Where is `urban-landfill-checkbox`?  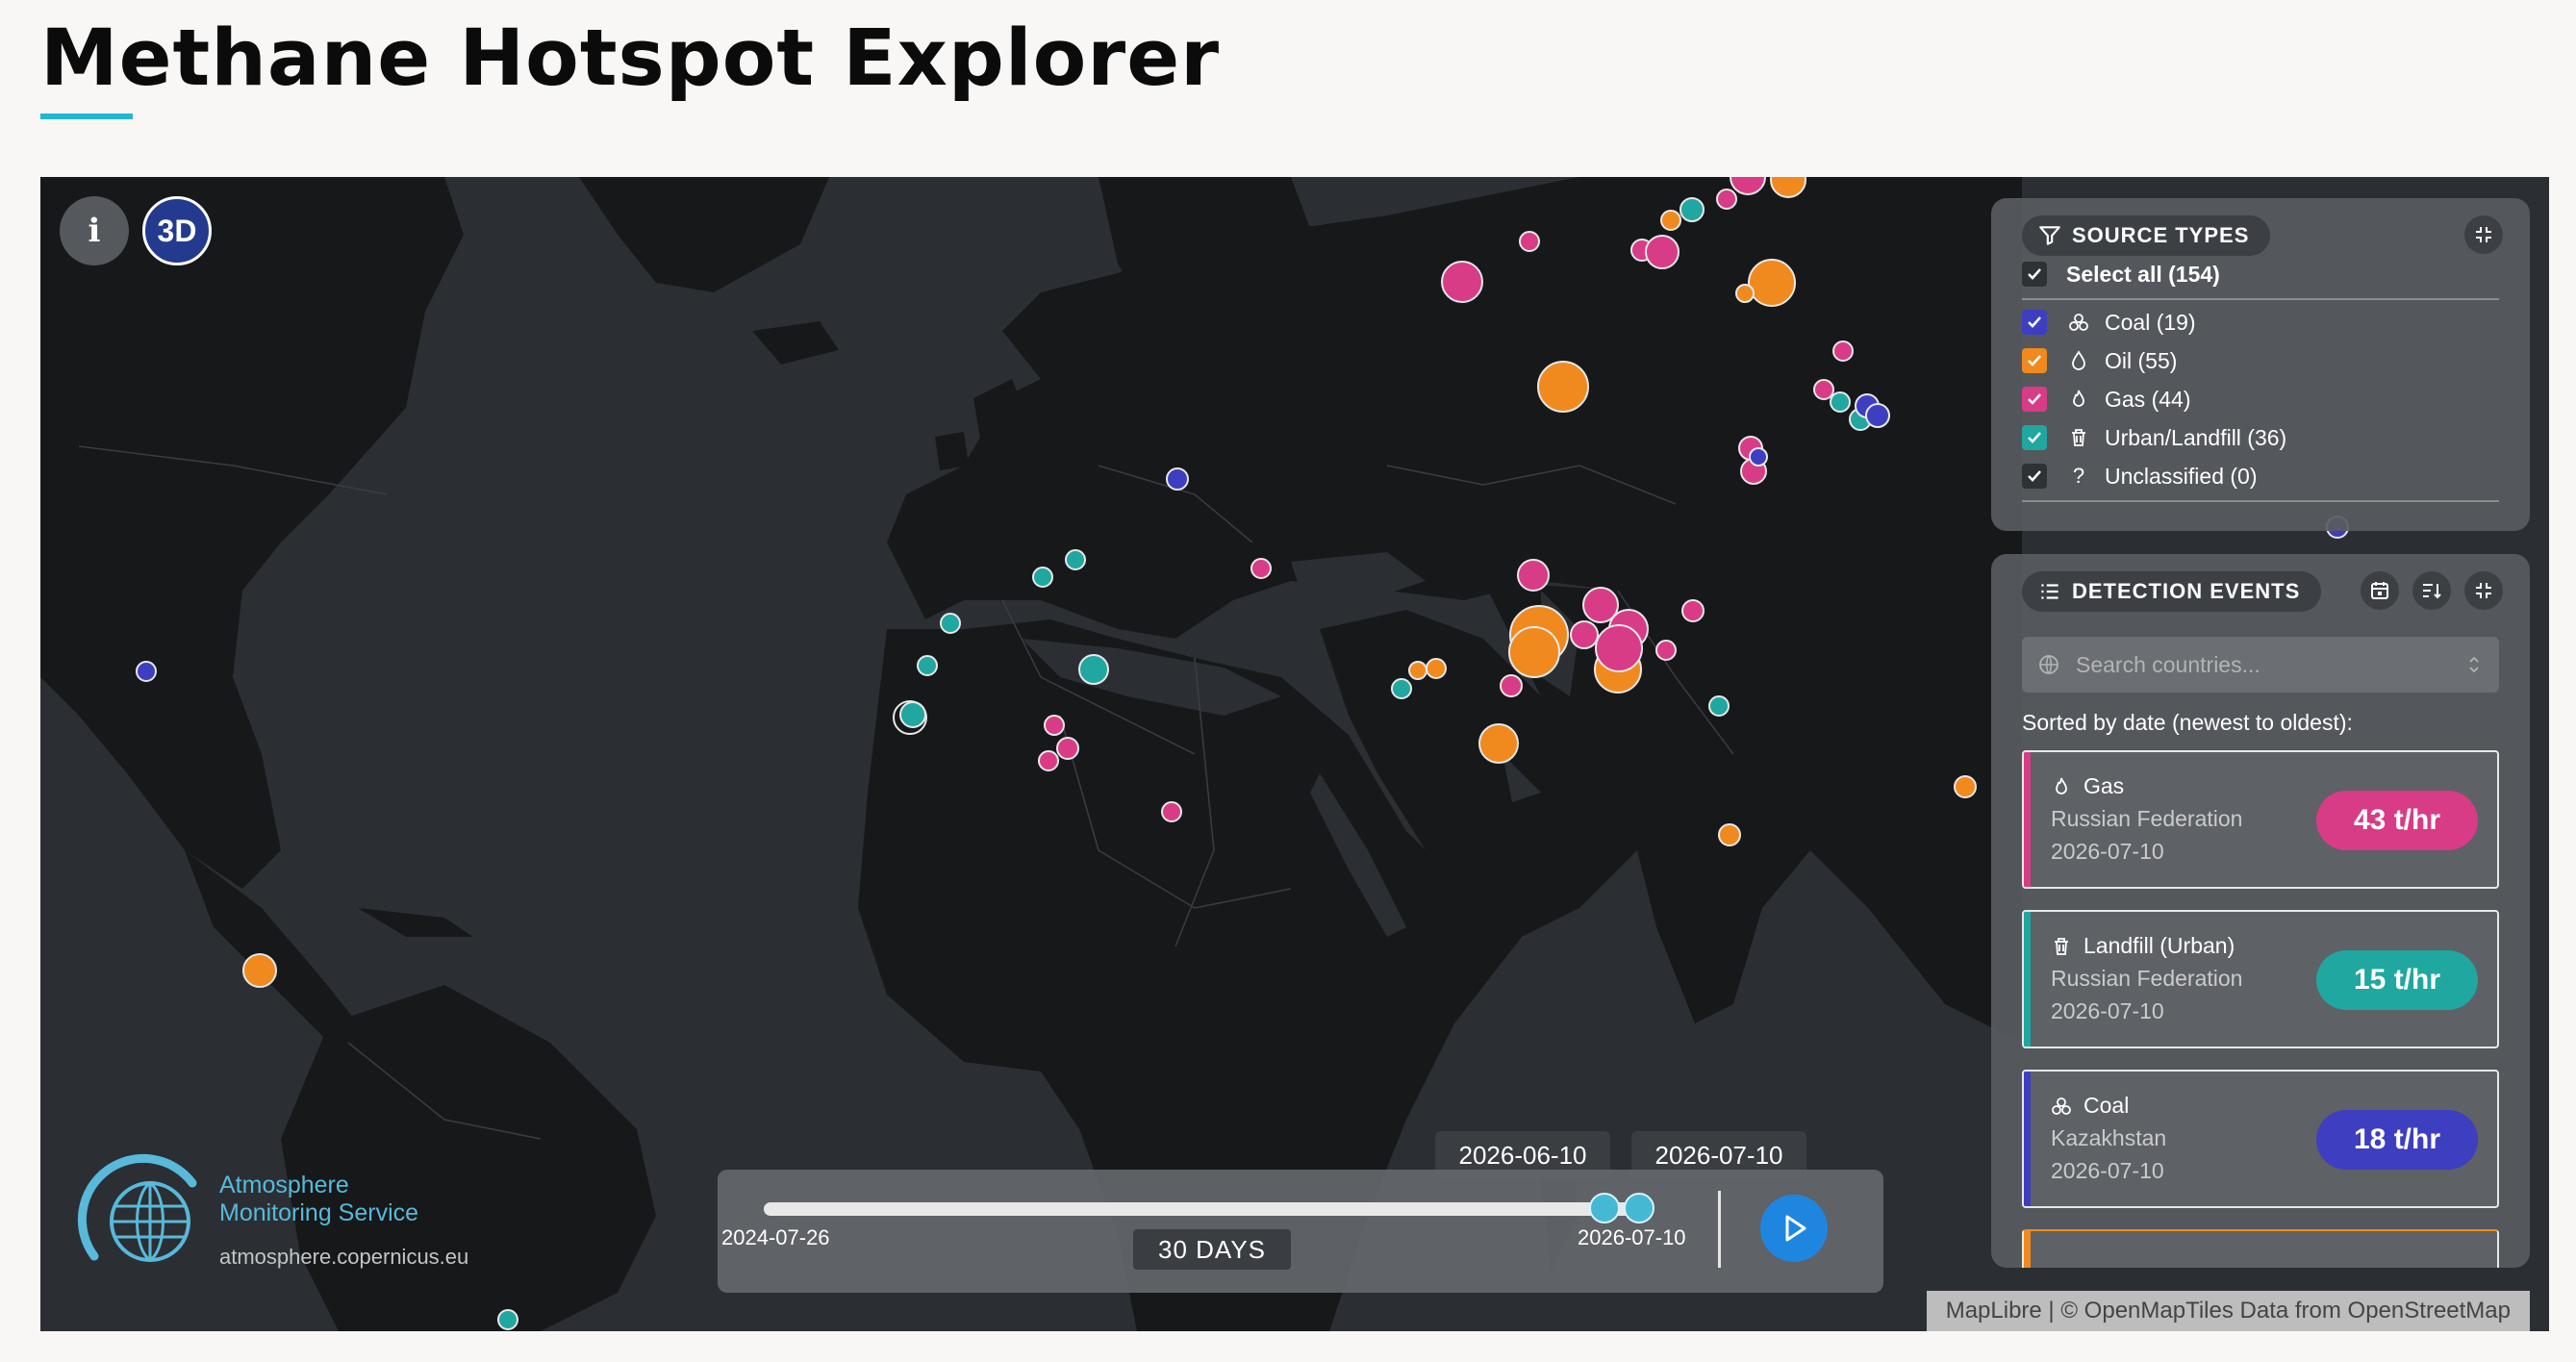 urban-landfill-checkbox is located at coordinates (2034, 437).